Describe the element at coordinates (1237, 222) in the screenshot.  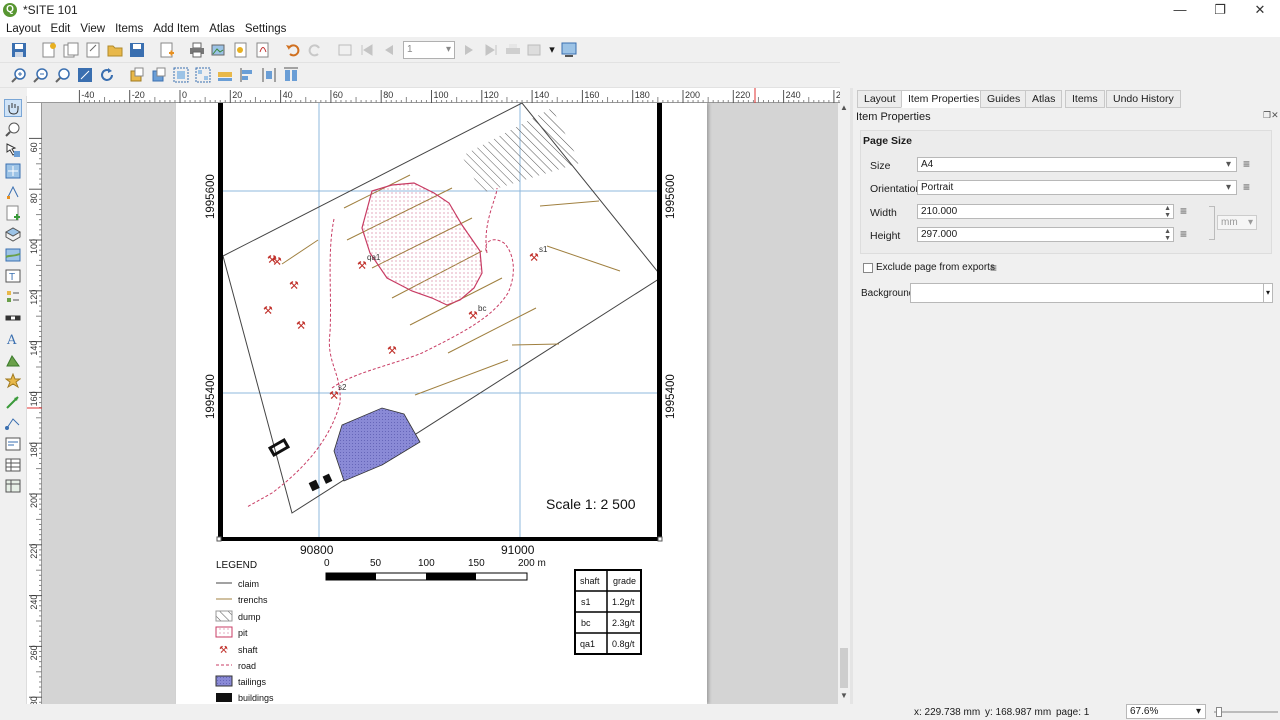
I see `unit-select: mm ▾` at that location.